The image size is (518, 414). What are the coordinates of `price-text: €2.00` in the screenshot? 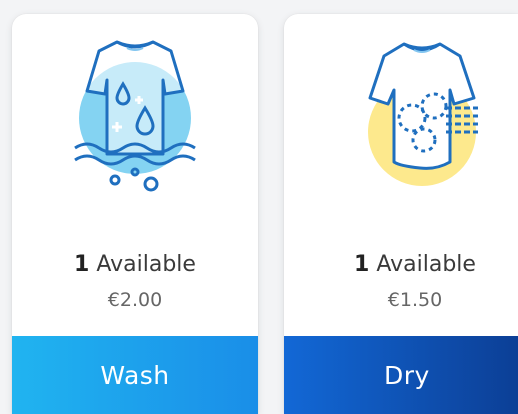 It's located at (135, 300).